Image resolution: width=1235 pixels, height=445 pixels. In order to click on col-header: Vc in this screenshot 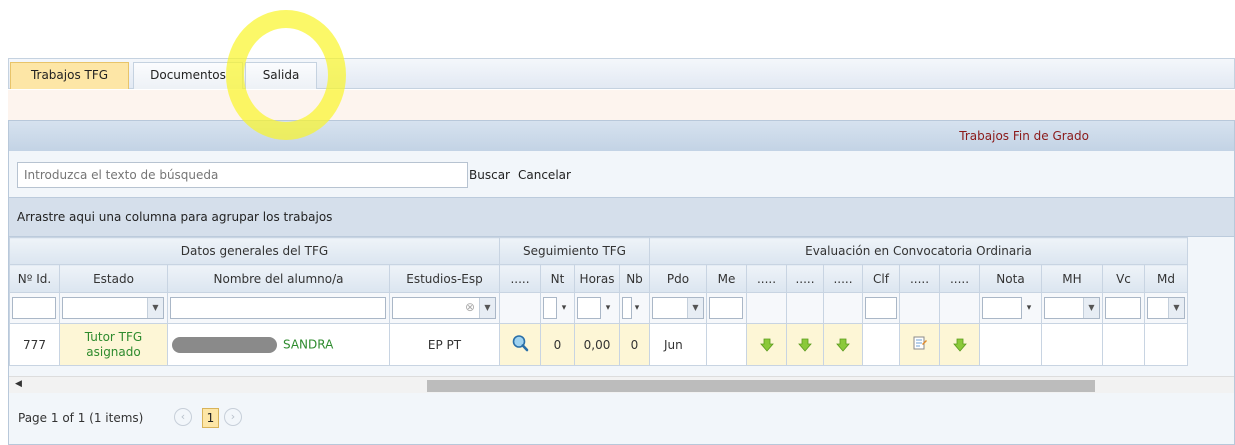, I will do `click(1123, 278)`.